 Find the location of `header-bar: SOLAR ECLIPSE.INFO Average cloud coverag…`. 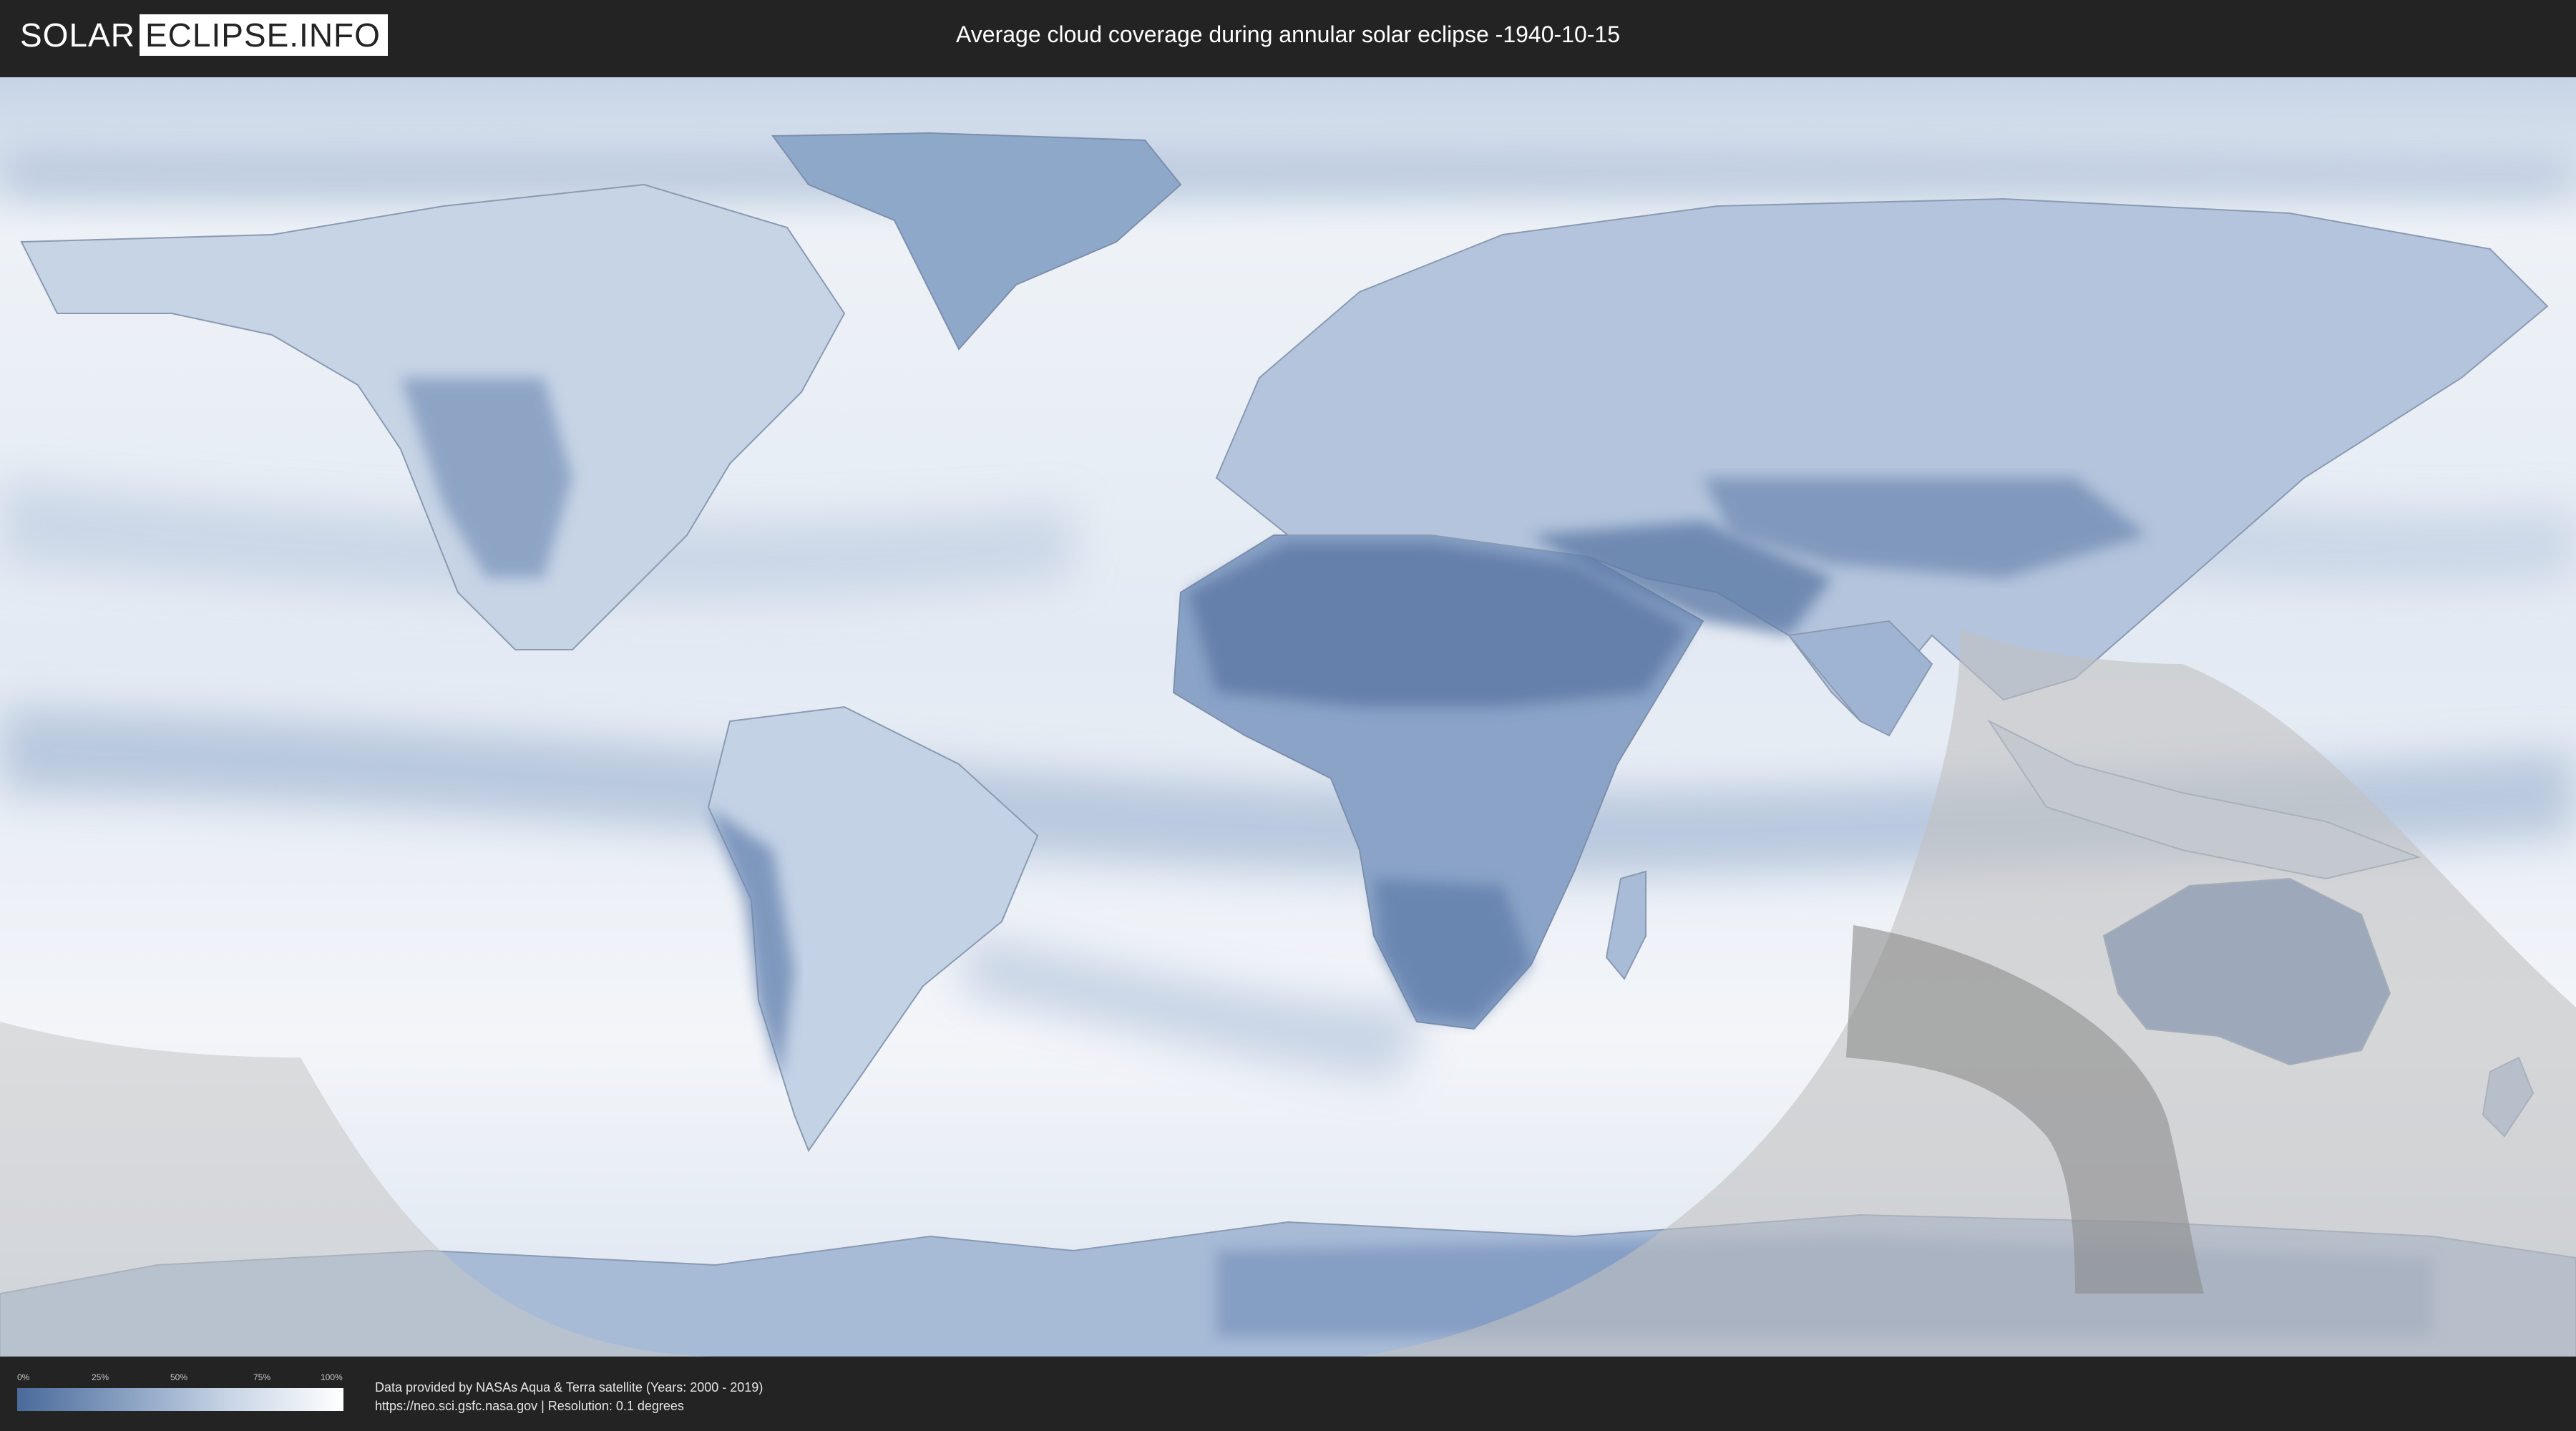

header-bar: SOLAR ECLIPSE.INFO Average cloud coverag… is located at coordinates (1288, 36).